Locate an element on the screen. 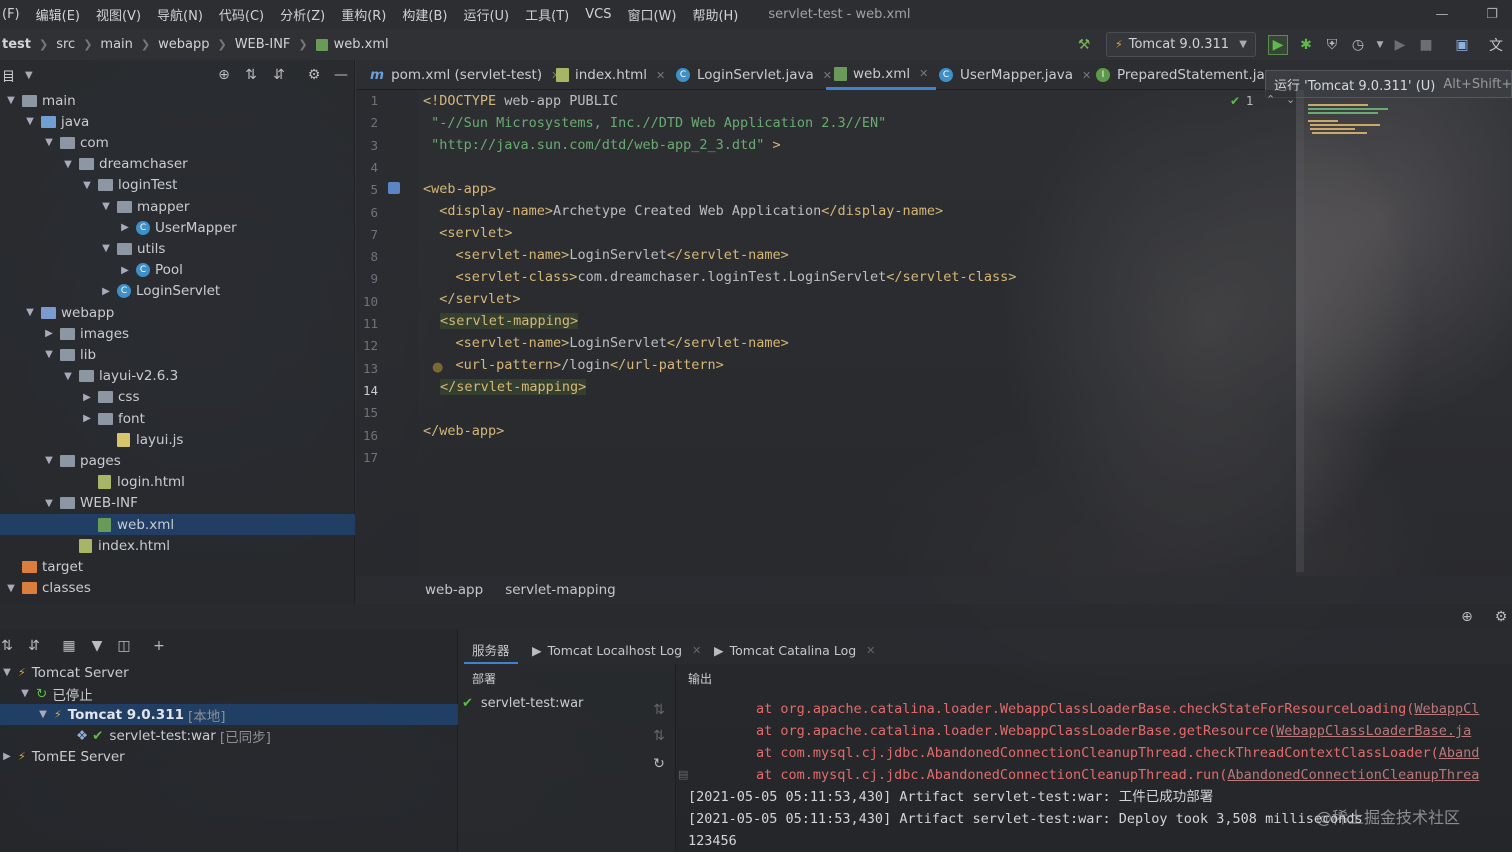  menu-refactor: 重构(R) is located at coordinates (363, 14).